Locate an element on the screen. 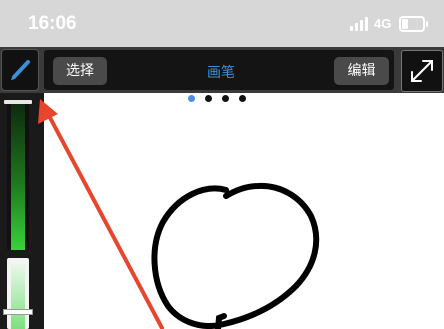  annotation-arrow-head is located at coordinates (48, 111).